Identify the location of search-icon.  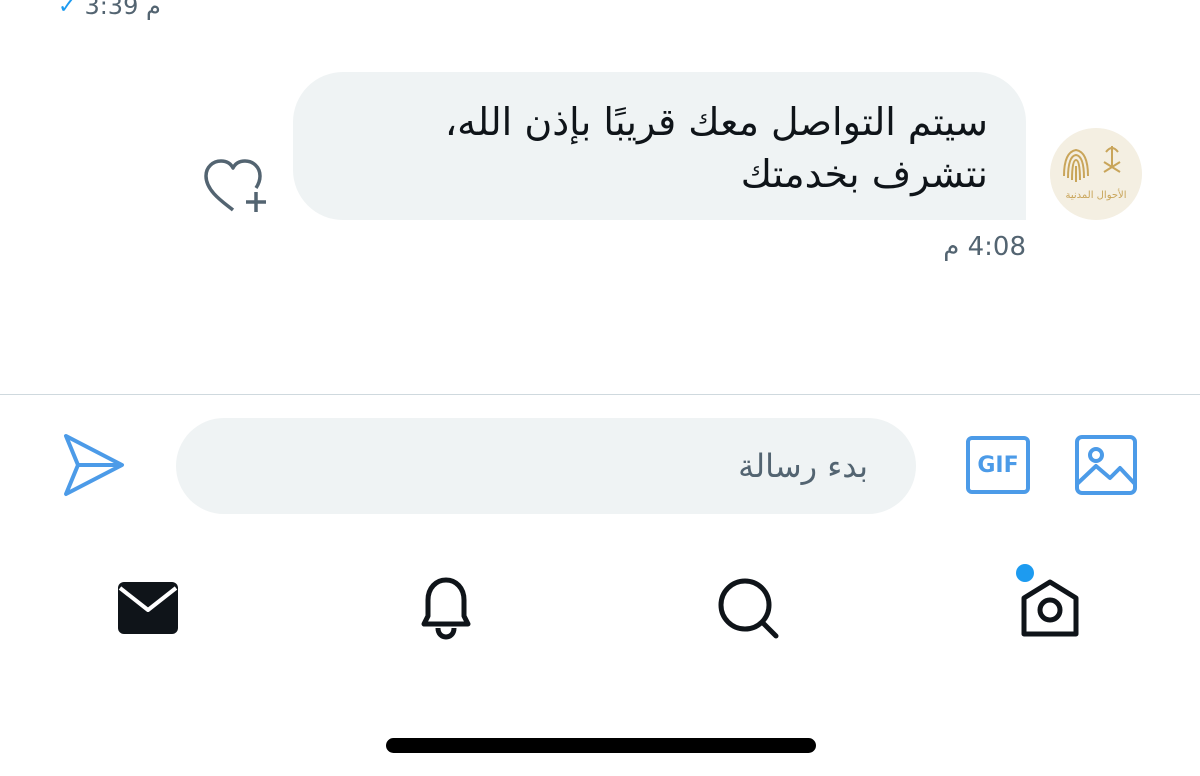
(748, 608).